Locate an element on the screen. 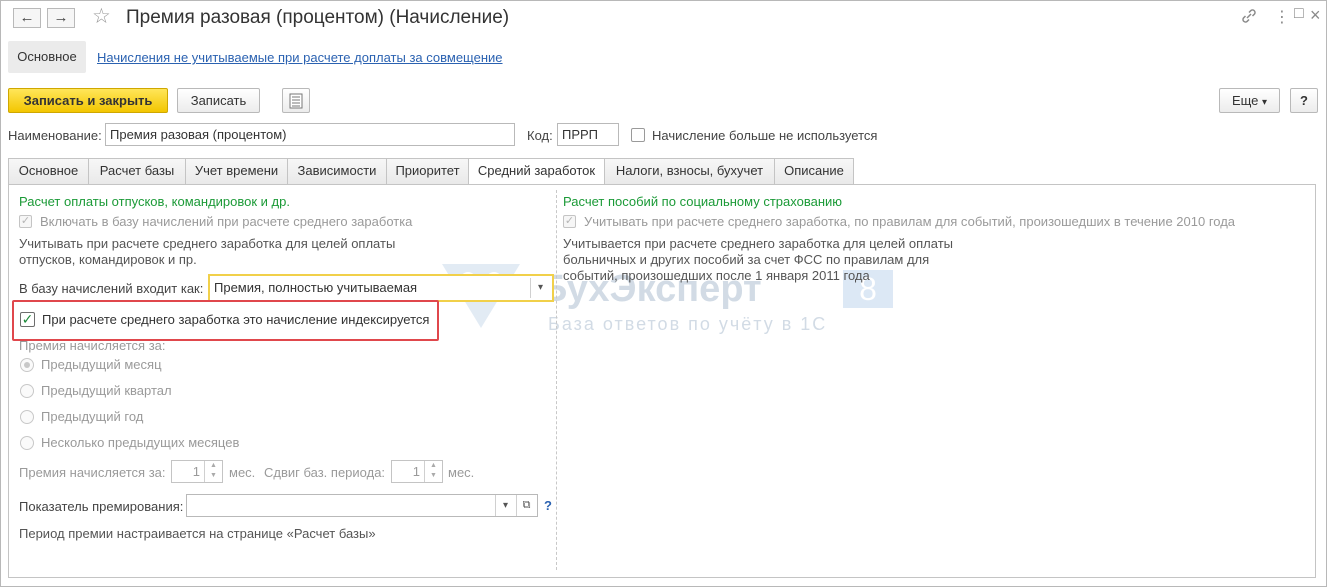 The image size is (1327, 587). document-list-icon is located at coordinates (296, 101).